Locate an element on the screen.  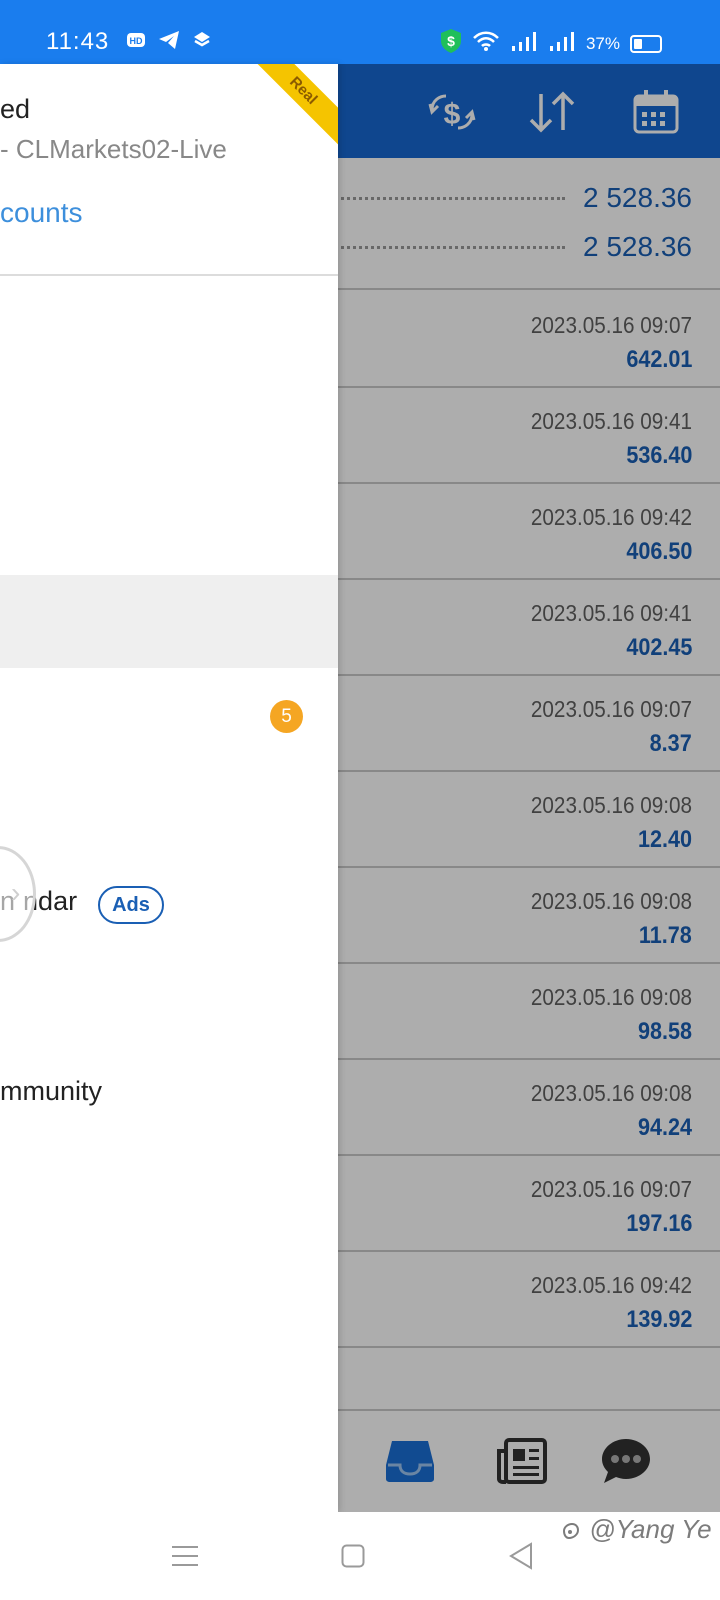
account-server: - CLMarkets02-Live is located at coordinates (113, 149).